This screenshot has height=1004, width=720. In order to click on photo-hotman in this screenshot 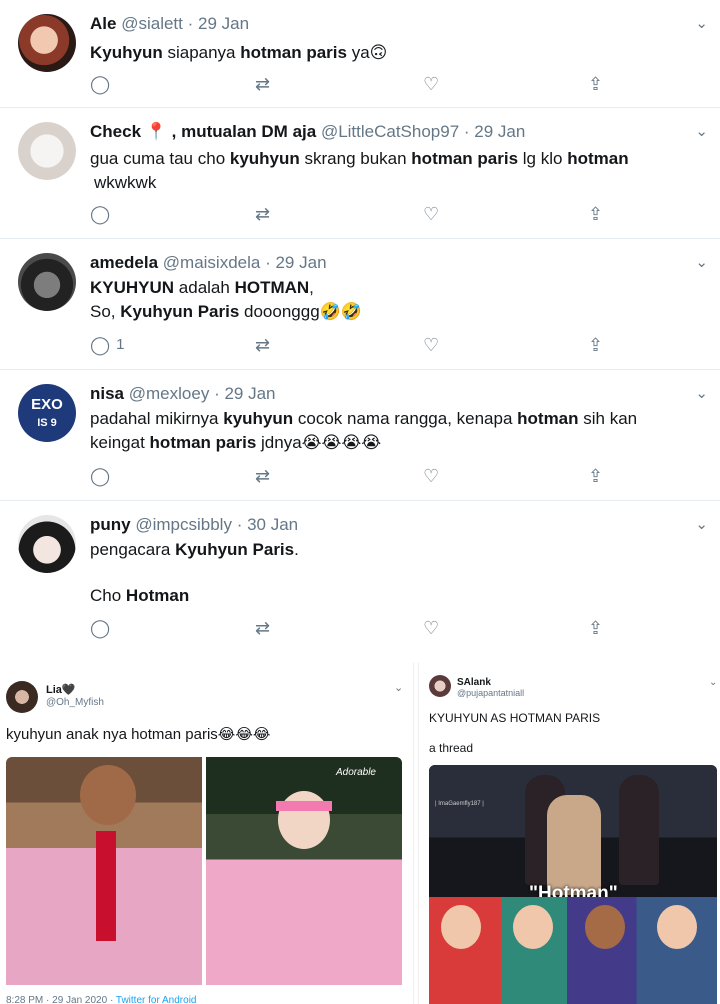, I will do `click(104, 871)`.